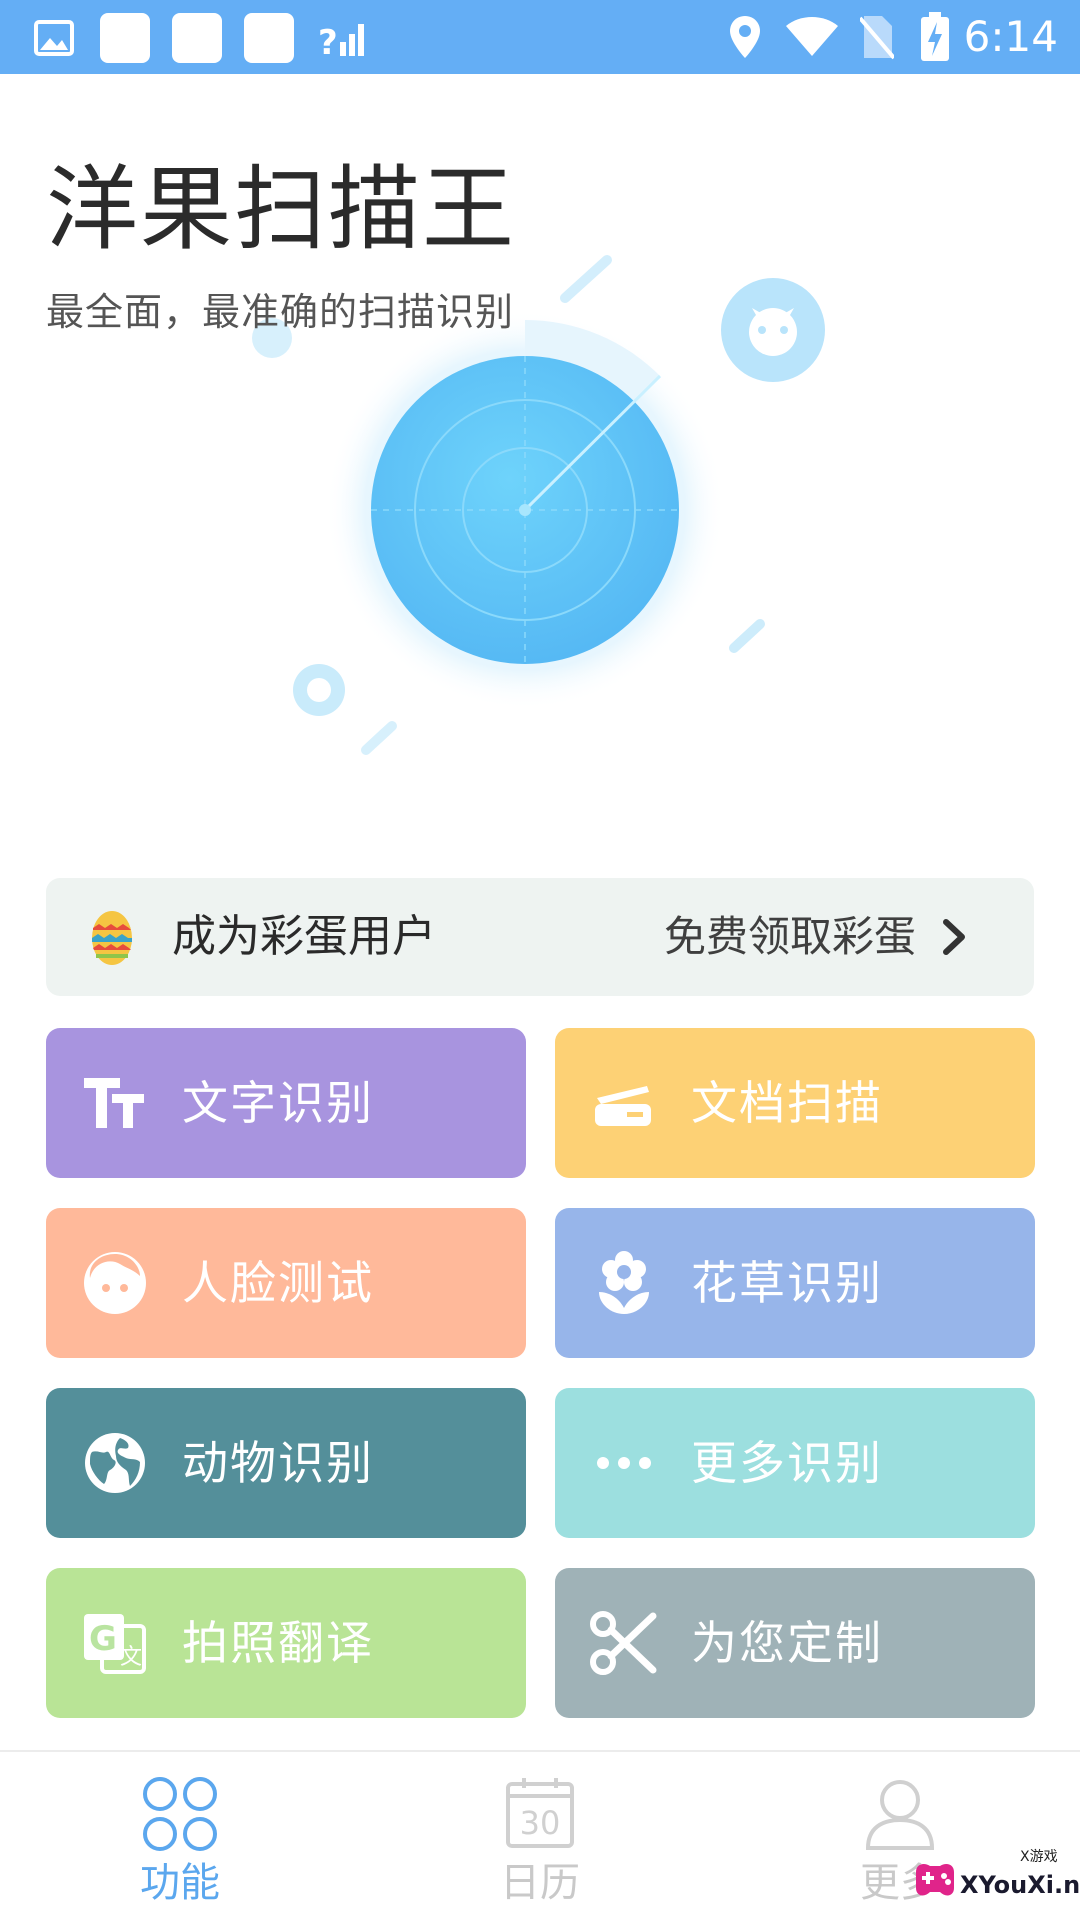  I want to click on face-icon, so click(115, 1283).